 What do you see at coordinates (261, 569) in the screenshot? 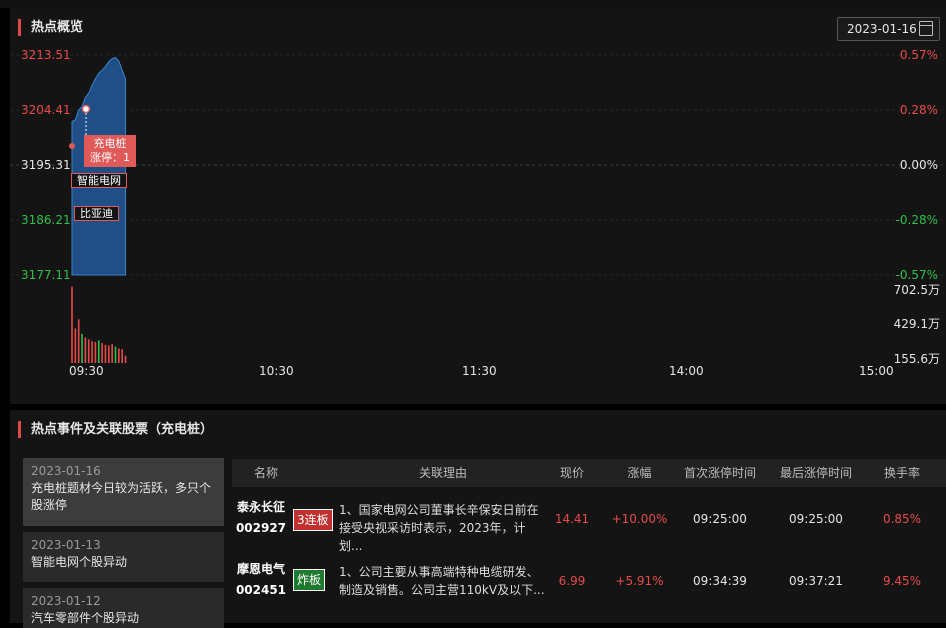
I see `stock-name: 摩恩电气` at bounding box center [261, 569].